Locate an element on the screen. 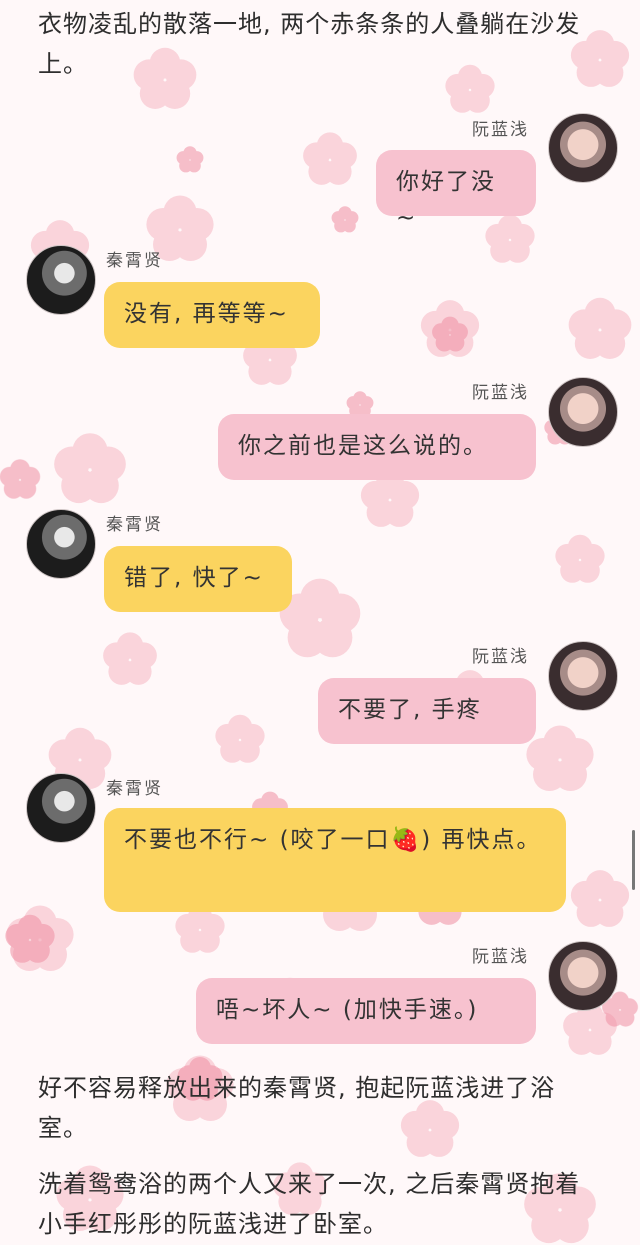  chat-bubble: 你好了没~ is located at coordinates (456, 190).